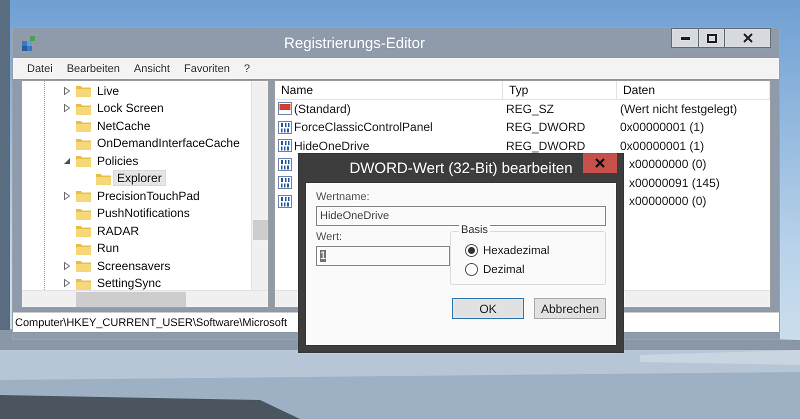  I want to click on menu-item: Favoriten, so click(207, 68).